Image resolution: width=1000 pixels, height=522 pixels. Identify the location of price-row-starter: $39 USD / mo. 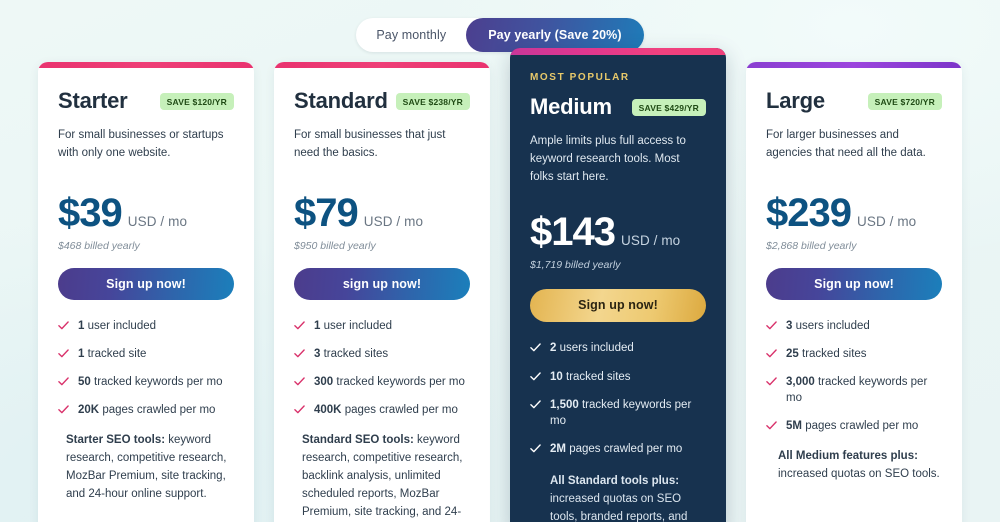
(146, 213).